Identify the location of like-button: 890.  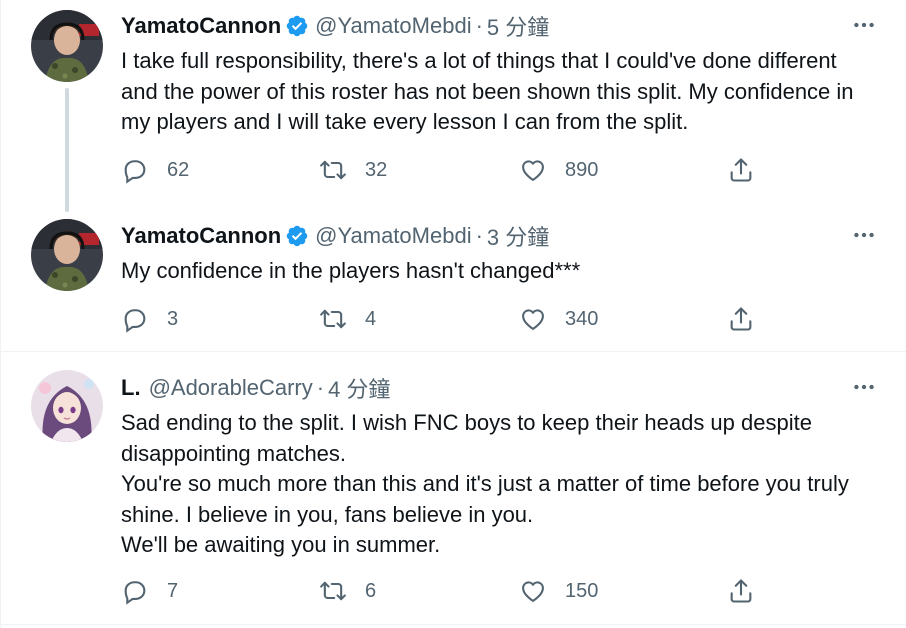
(558, 170).